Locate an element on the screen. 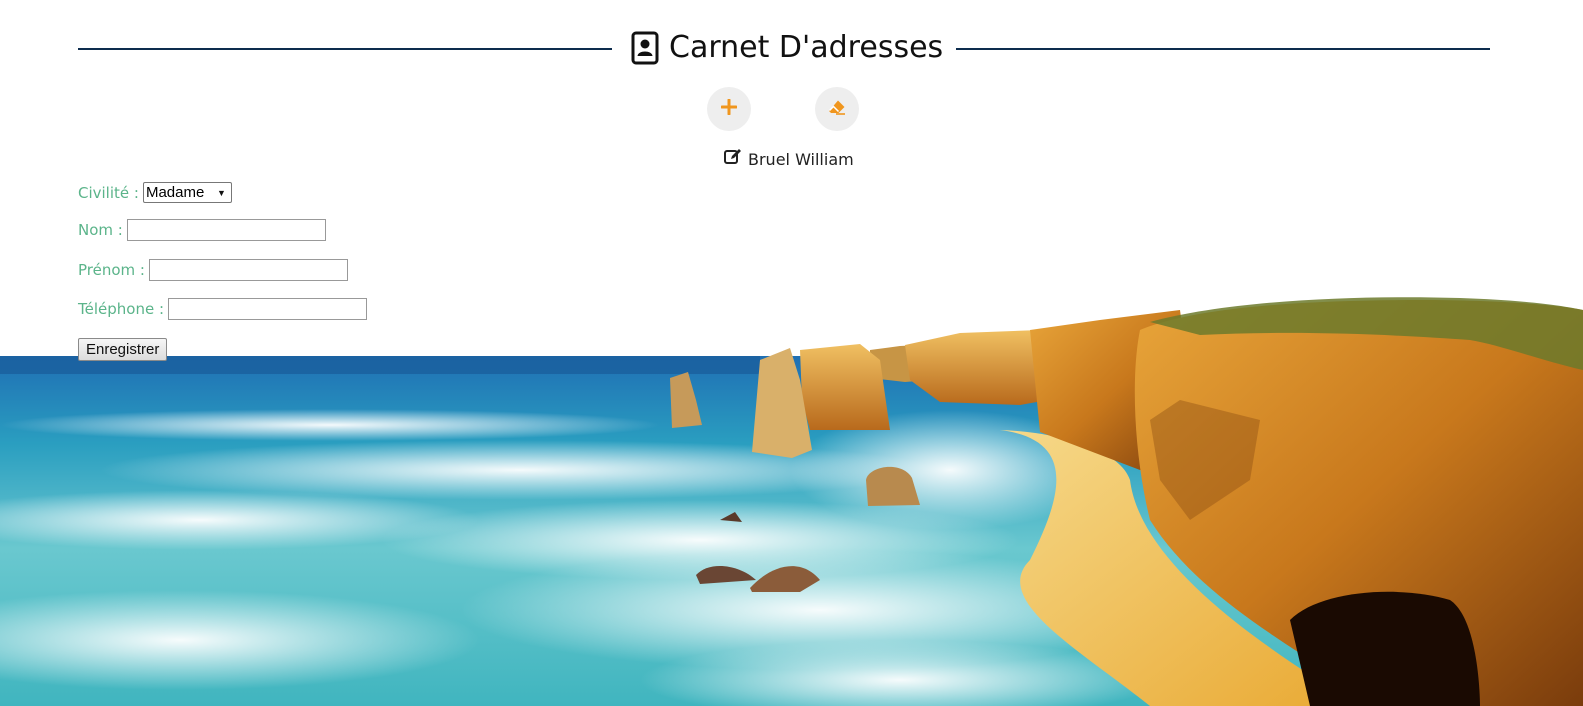  telephone-row: Téléphone : is located at coordinates (223, 309).